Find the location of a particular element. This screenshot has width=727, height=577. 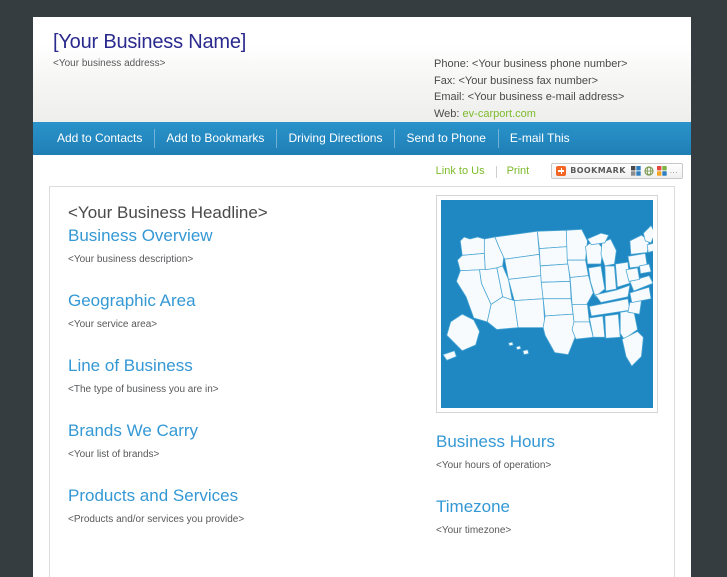

section-heading: Timezone is located at coordinates (473, 506).